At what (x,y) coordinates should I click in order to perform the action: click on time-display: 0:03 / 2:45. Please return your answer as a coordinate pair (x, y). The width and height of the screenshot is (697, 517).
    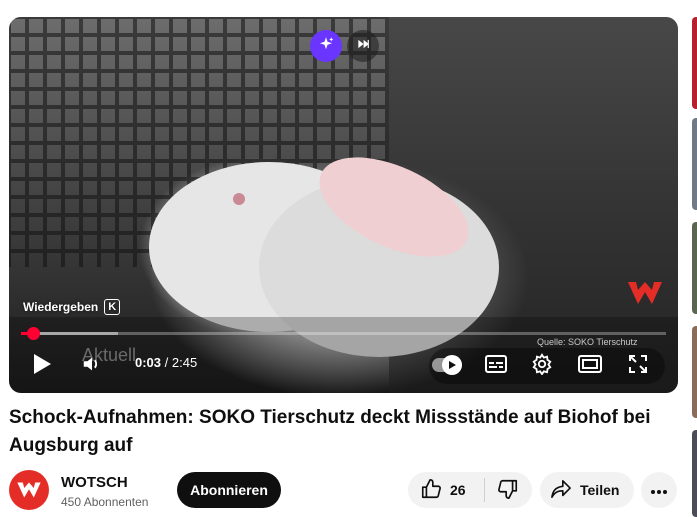
    Looking at the image, I should click on (166, 362).